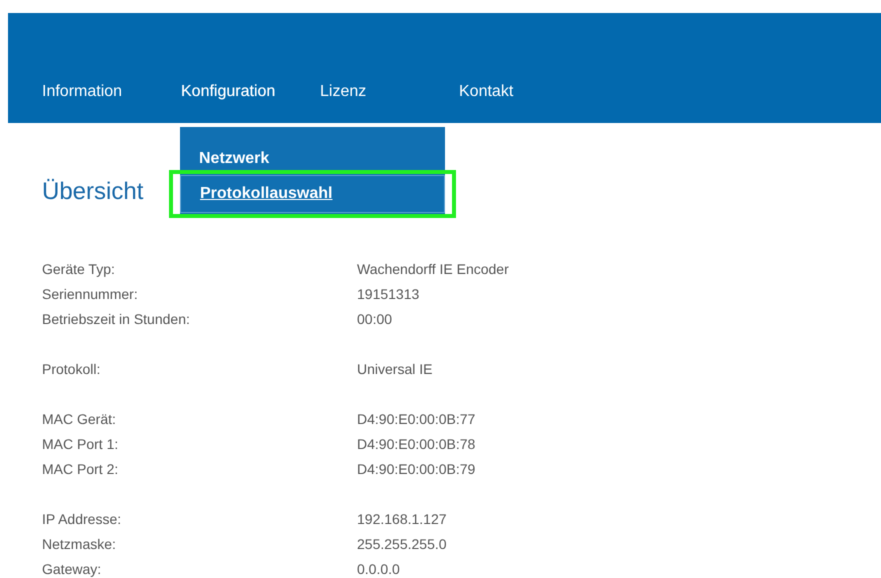 The height and width of the screenshot is (578, 881). What do you see at coordinates (72, 569) in the screenshot?
I see `field-label: Gateway:` at bounding box center [72, 569].